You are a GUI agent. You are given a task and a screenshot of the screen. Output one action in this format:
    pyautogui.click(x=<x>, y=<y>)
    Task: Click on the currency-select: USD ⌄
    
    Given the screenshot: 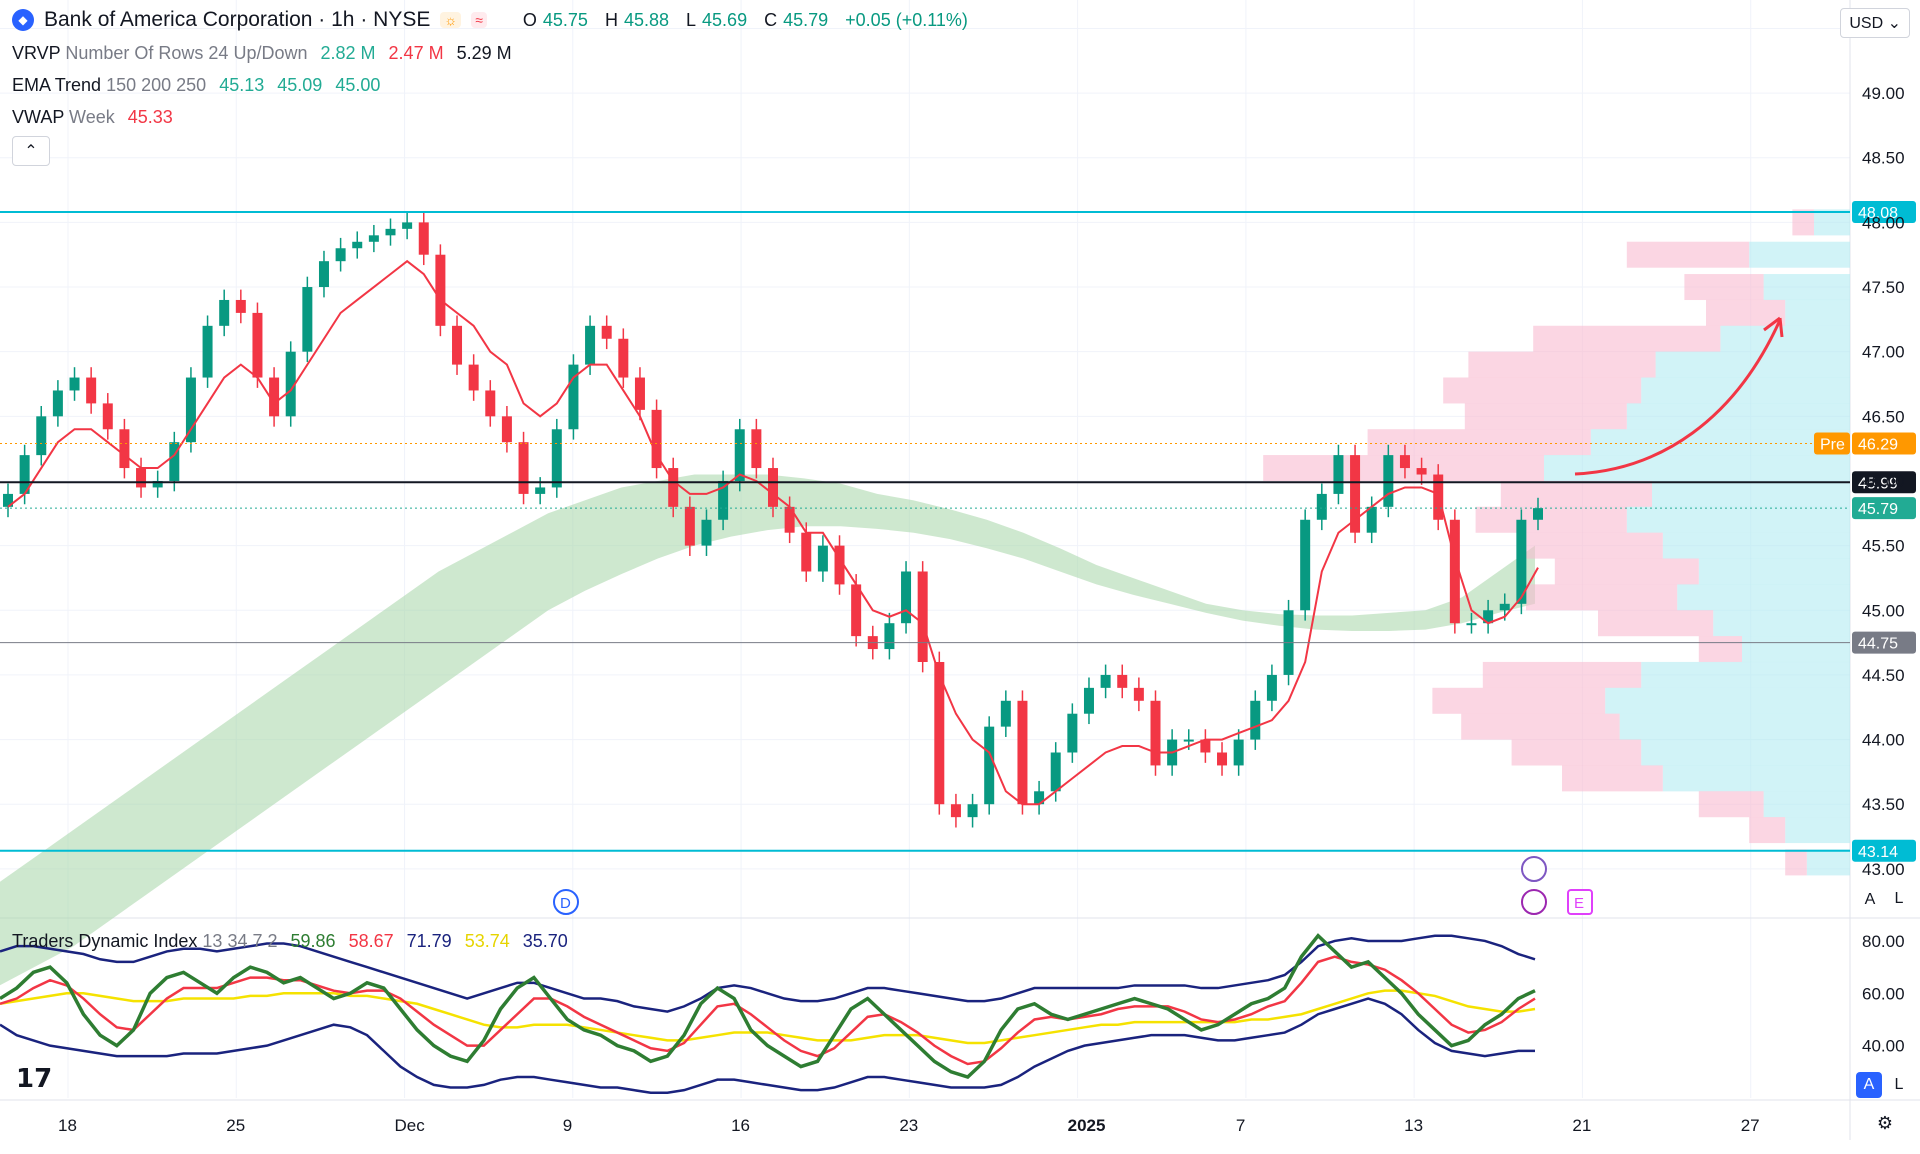 What is the action you would take?
    pyautogui.click(x=1875, y=23)
    